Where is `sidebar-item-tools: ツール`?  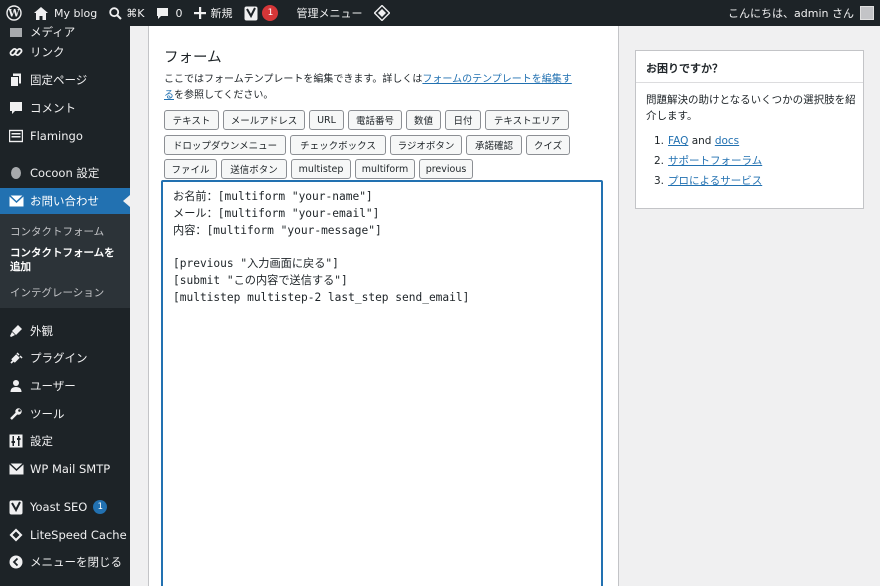
sidebar-item-tools: ツール is located at coordinates (65, 414).